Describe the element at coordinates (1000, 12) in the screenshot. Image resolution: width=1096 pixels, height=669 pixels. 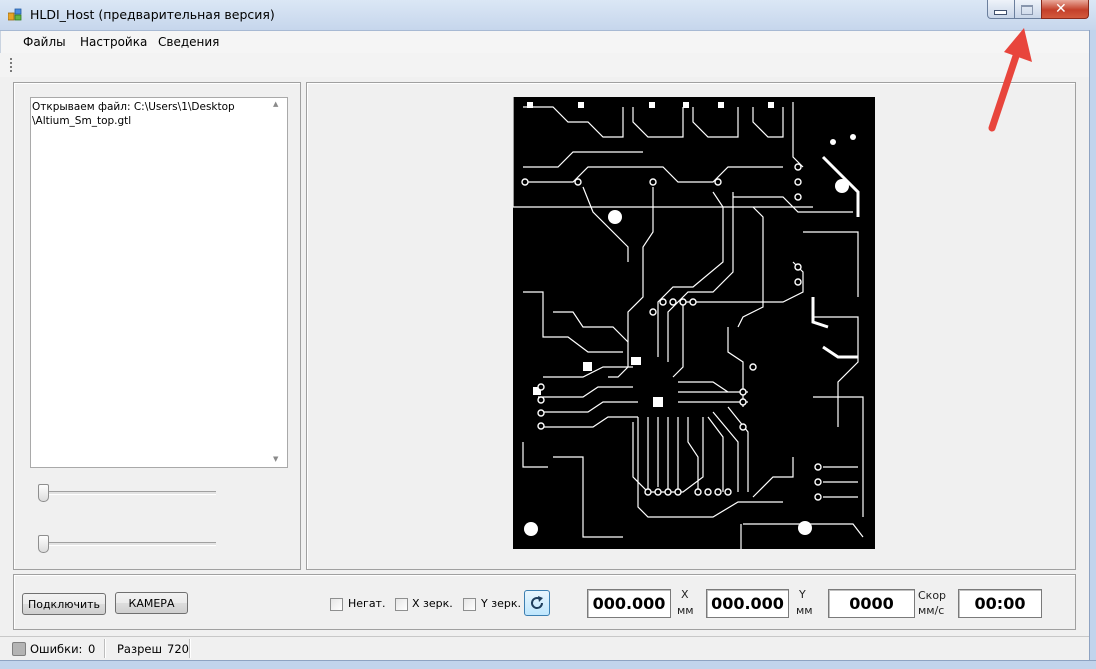
I see `minimize-icon` at that location.